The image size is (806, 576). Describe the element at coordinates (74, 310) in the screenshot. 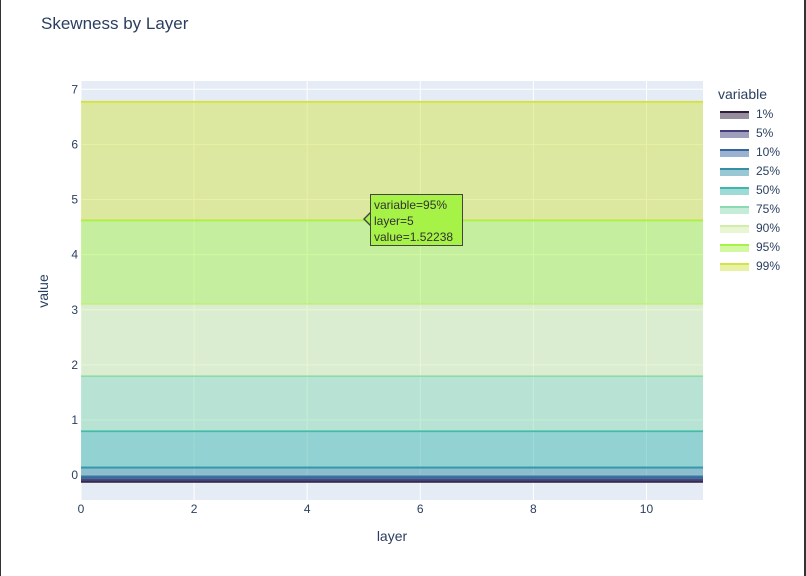

I see `y-tick-label: 3` at that location.